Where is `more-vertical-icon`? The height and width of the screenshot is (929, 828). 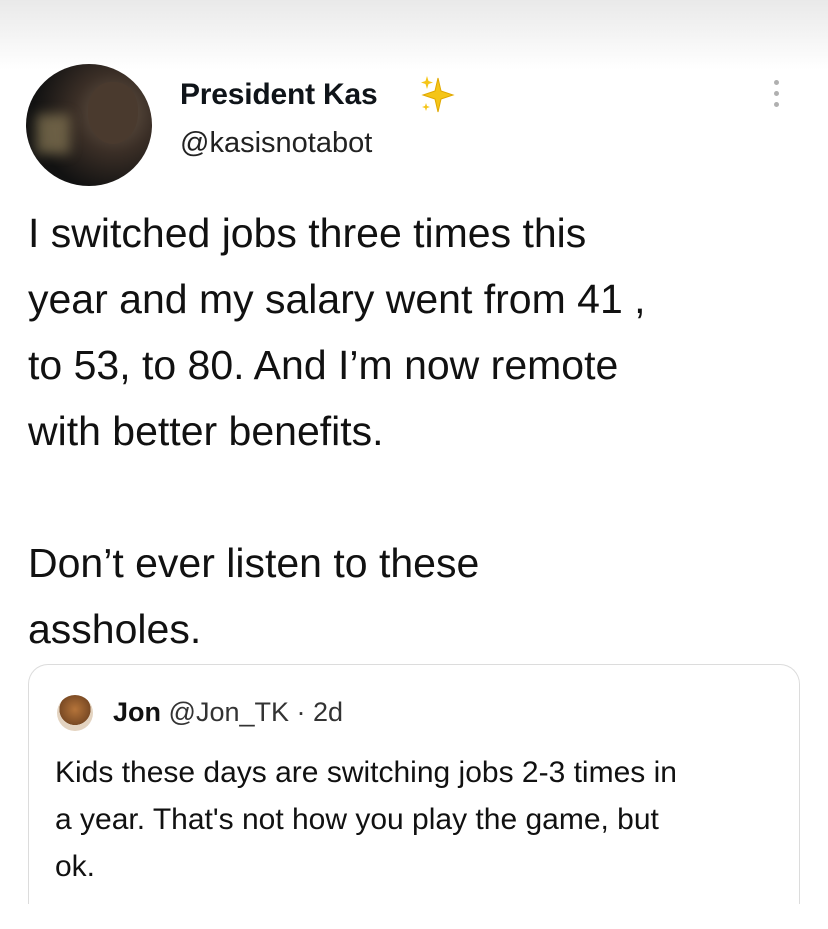
more-vertical-icon is located at coordinates (776, 96).